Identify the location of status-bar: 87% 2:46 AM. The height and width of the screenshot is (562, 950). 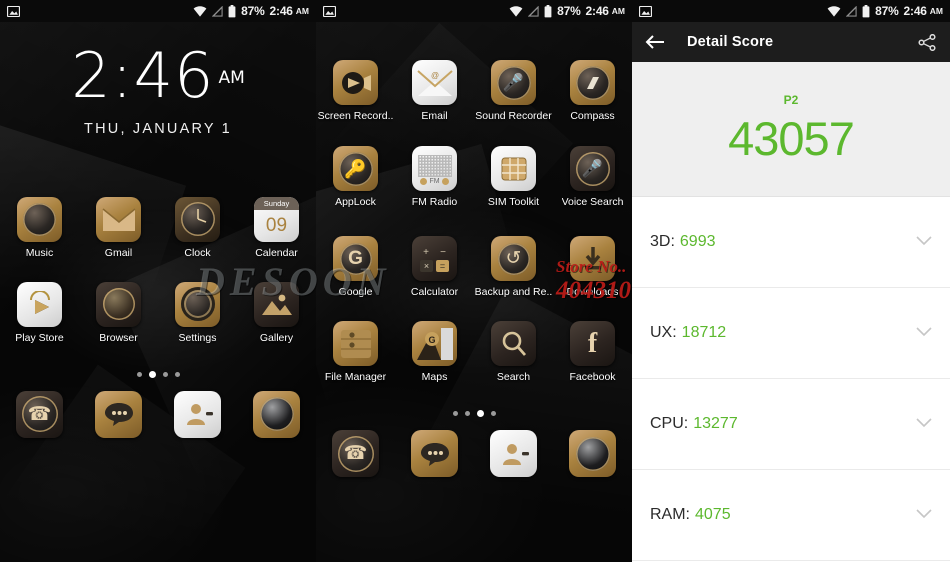
(791, 11).